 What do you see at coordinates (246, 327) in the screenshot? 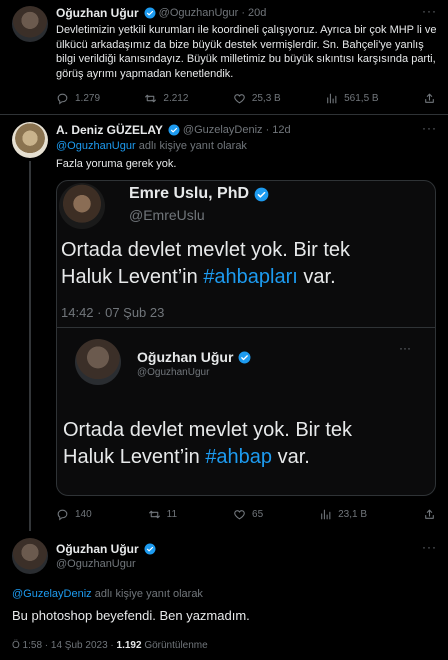
I see `screenshot-divider` at bounding box center [246, 327].